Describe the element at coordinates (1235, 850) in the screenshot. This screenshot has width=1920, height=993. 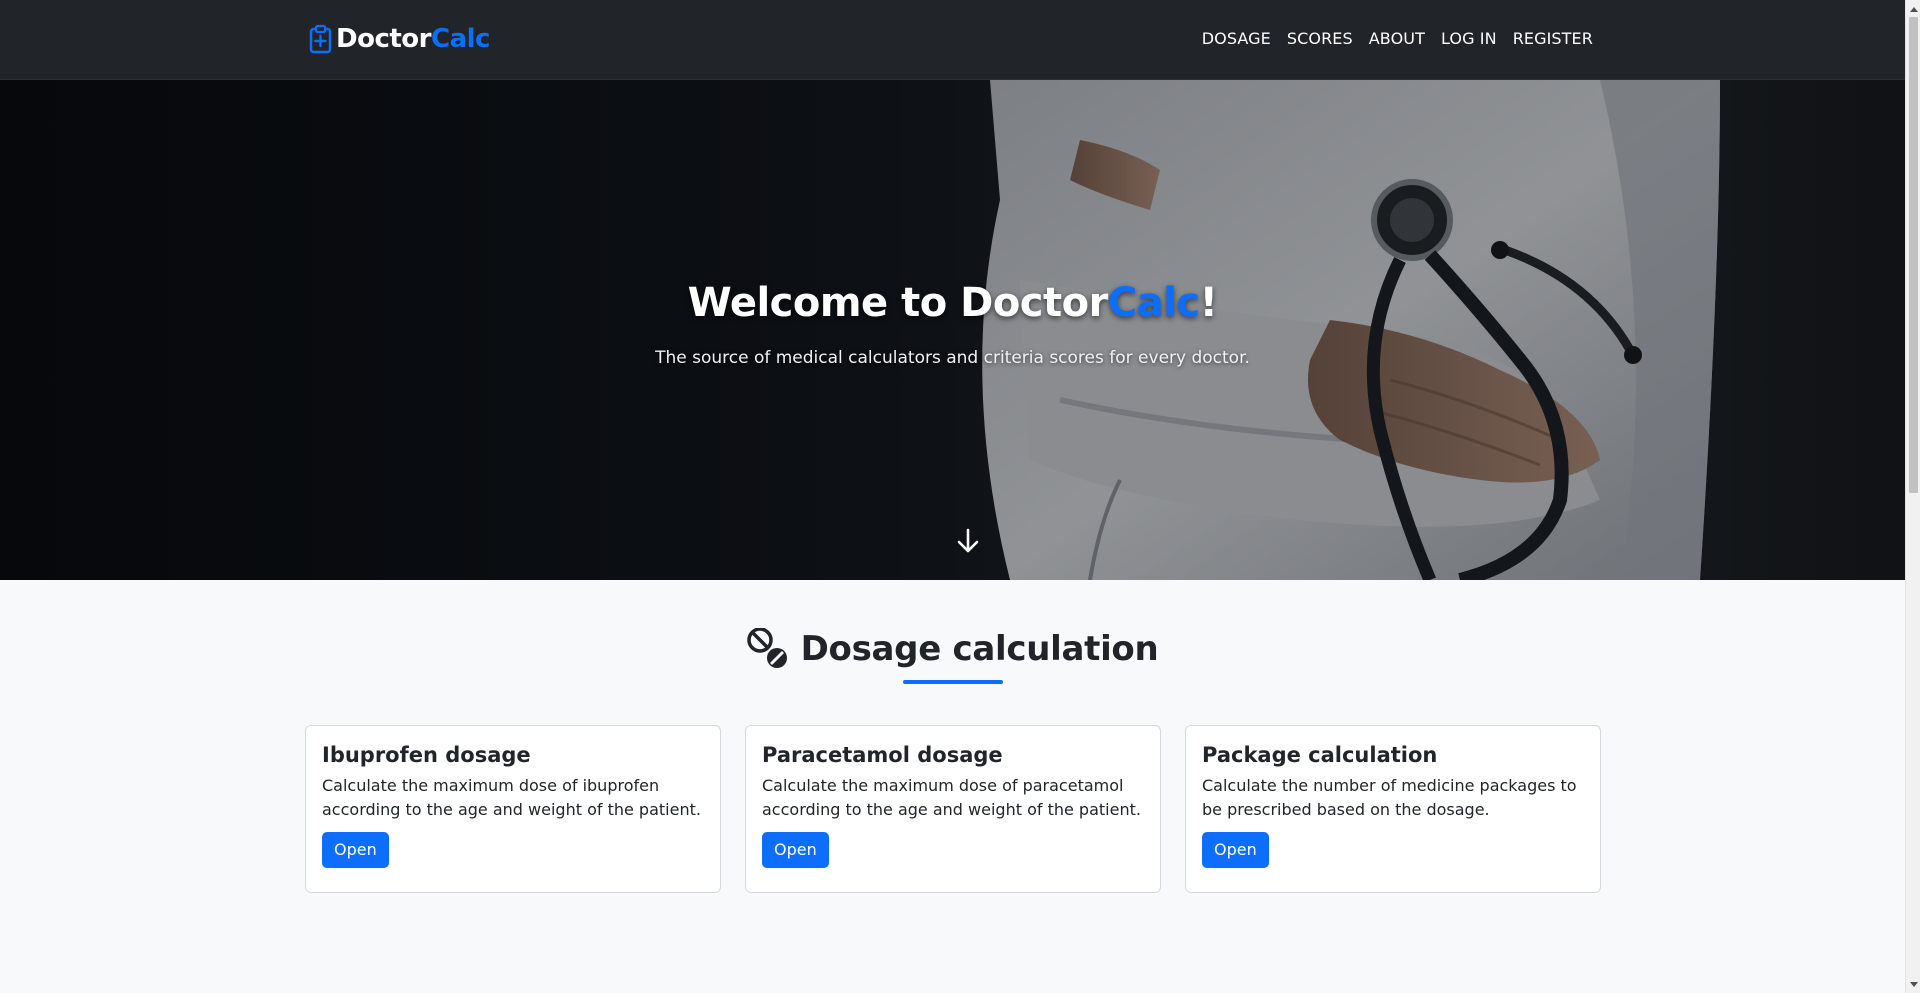
I see `open-package-button: Open` at that location.